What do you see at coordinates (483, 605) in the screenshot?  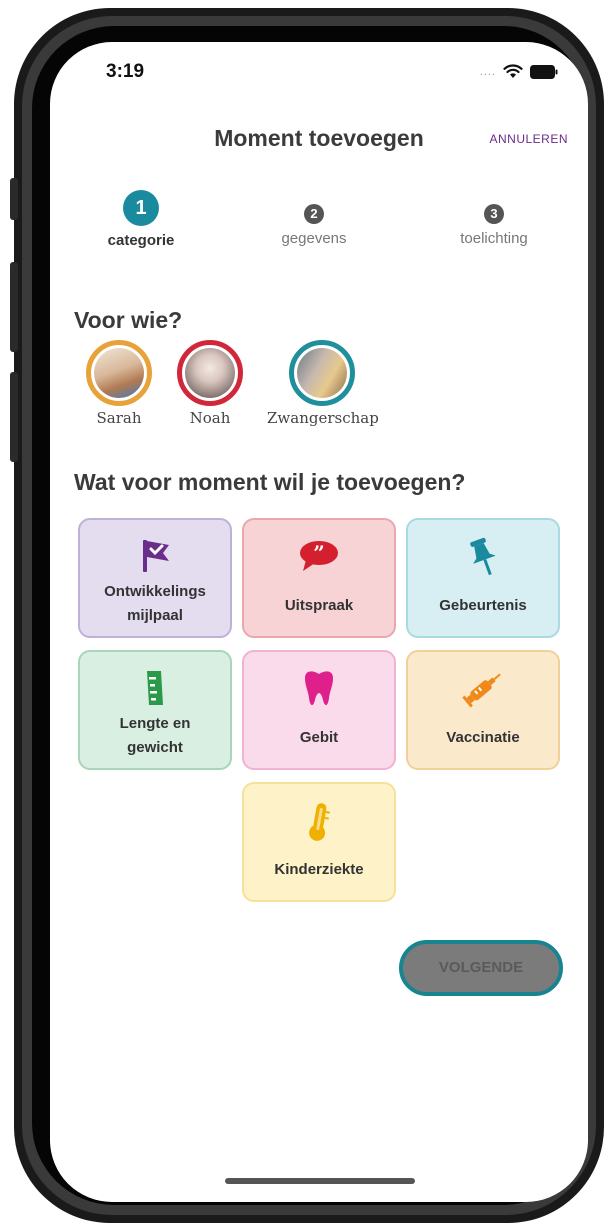 I see `tile-label: Gebeurtenis` at bounding box center [483, 605].